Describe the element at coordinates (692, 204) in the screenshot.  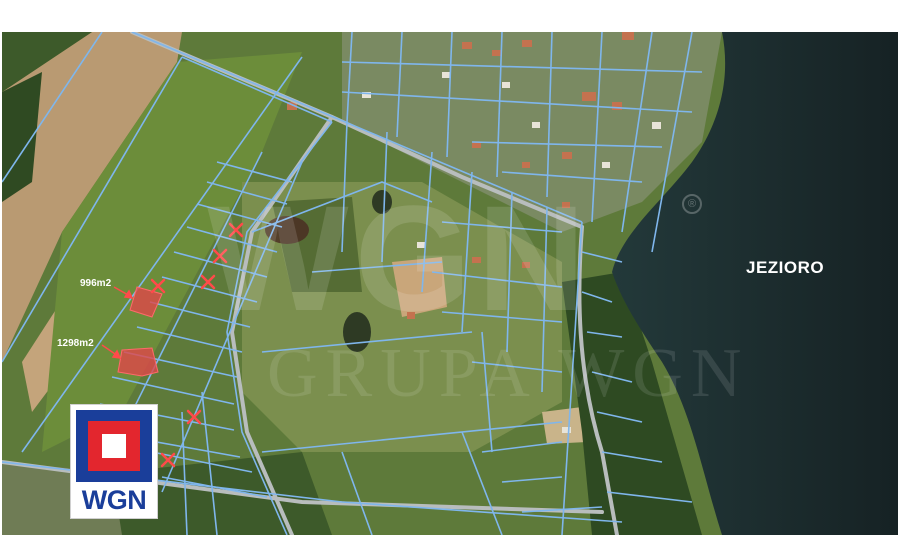
I see `registered-mark: ®` at that location.